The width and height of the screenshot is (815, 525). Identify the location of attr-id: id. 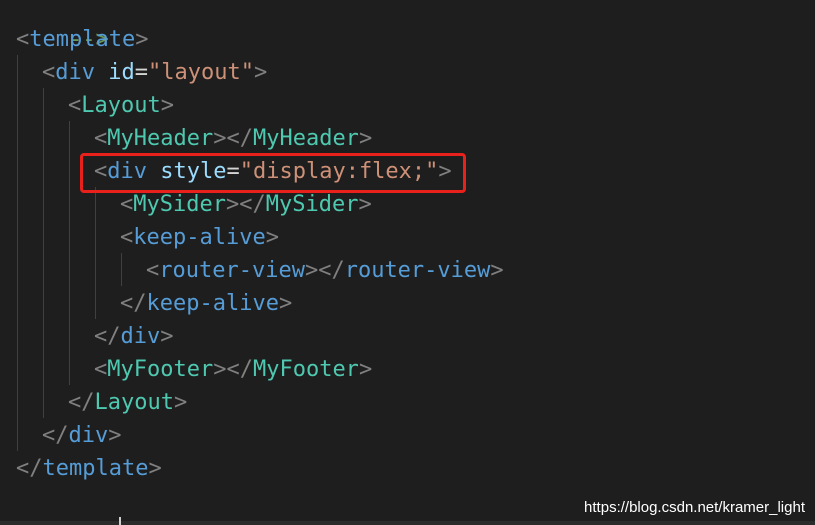
(121, 72).